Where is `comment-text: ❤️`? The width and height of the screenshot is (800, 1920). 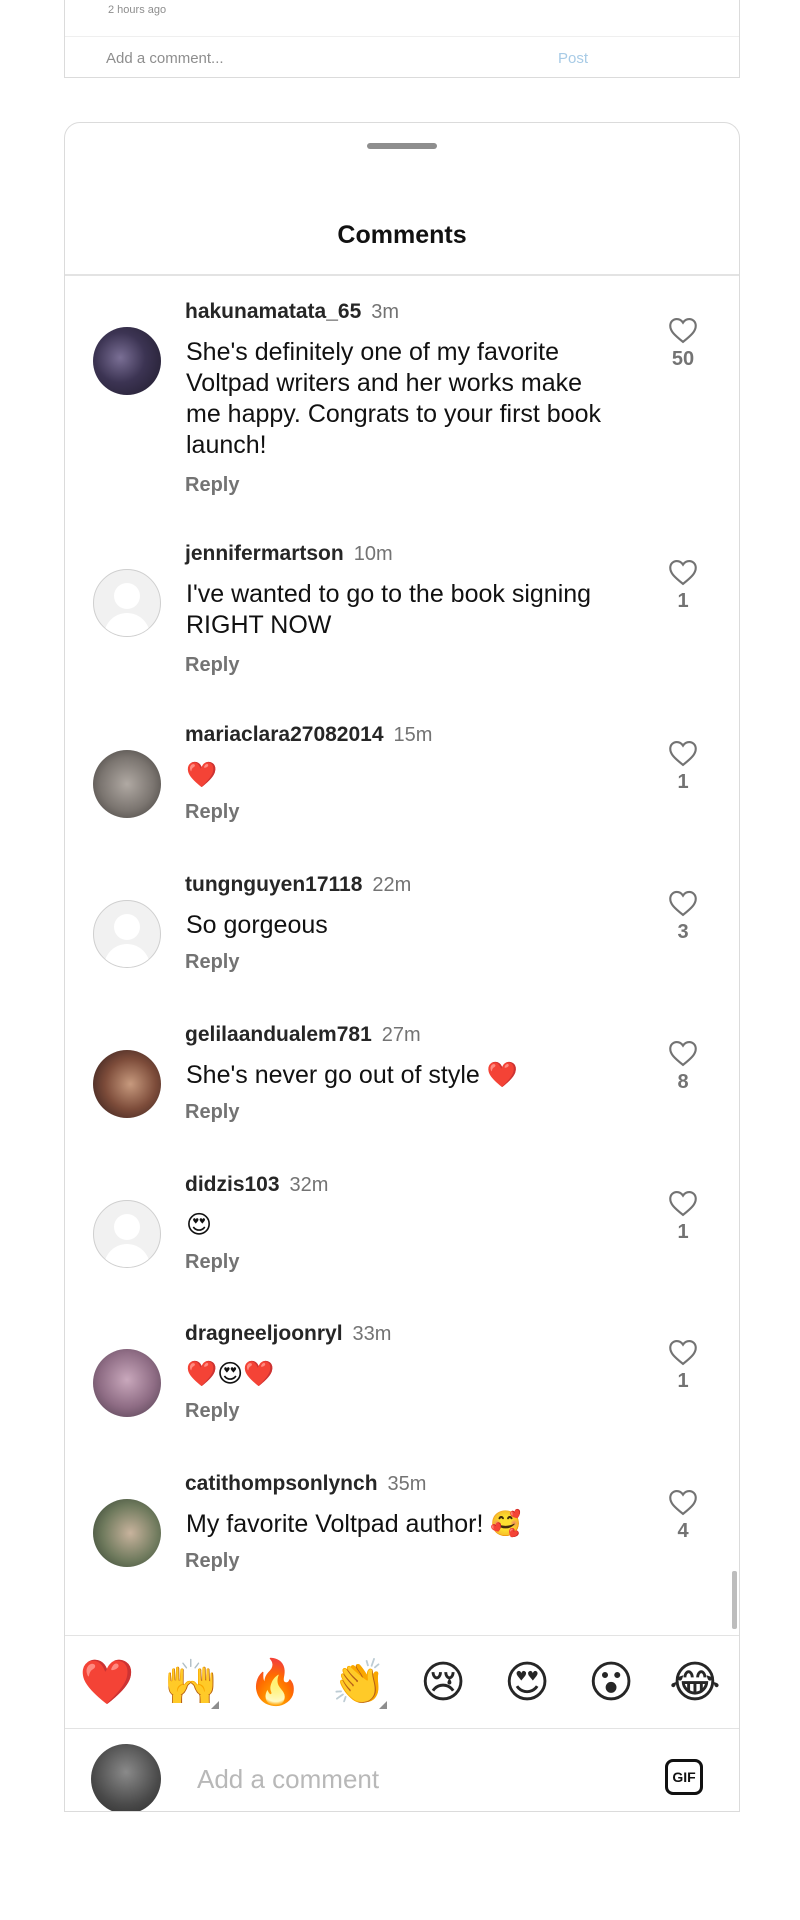
comment-text: ❤️ is located at coordinates (202, 775).